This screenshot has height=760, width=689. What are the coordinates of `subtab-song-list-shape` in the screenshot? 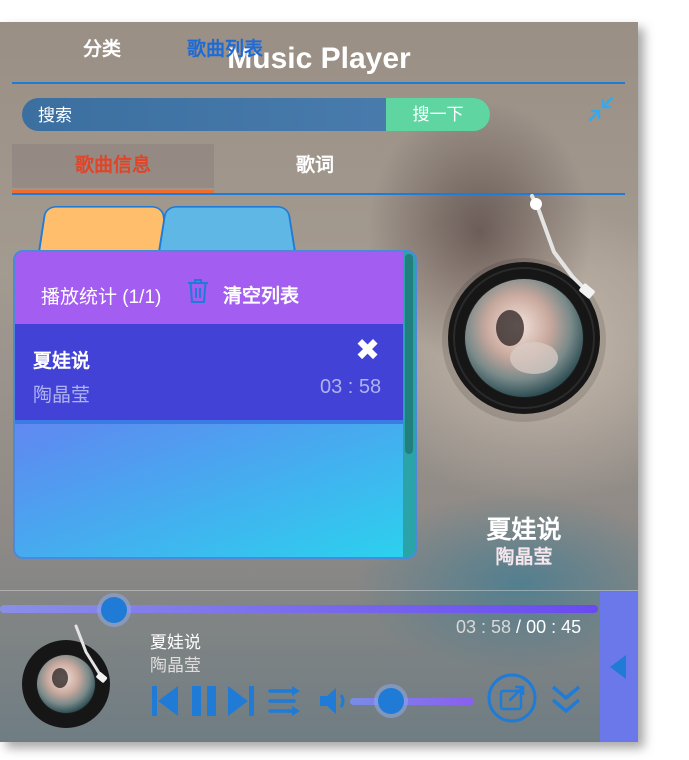 It's located at (227, 229).